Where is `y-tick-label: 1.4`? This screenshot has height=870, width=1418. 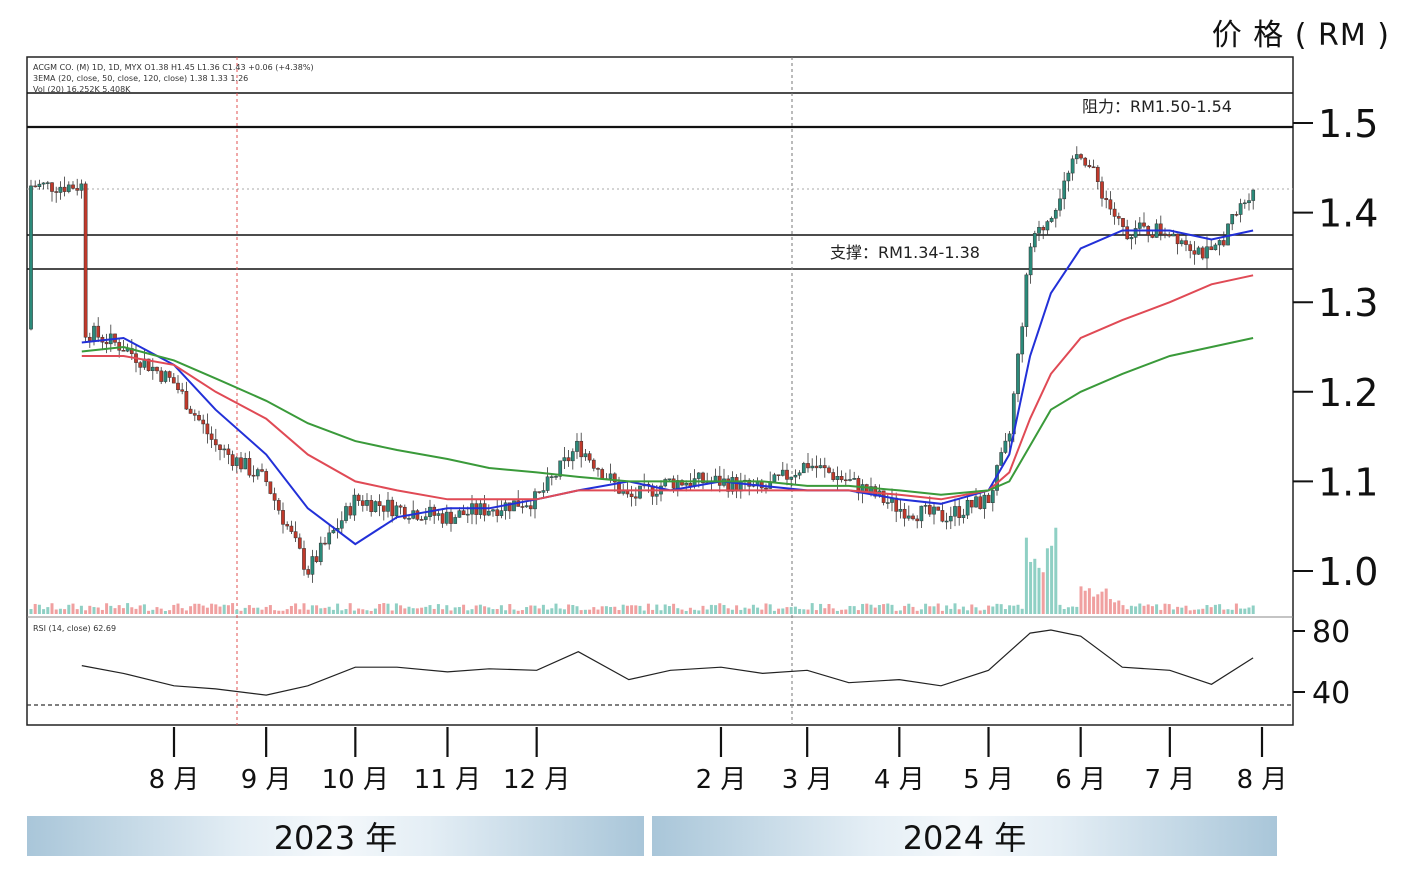 y-tick-label: 1.4 is located at coordinates (1348, 214).